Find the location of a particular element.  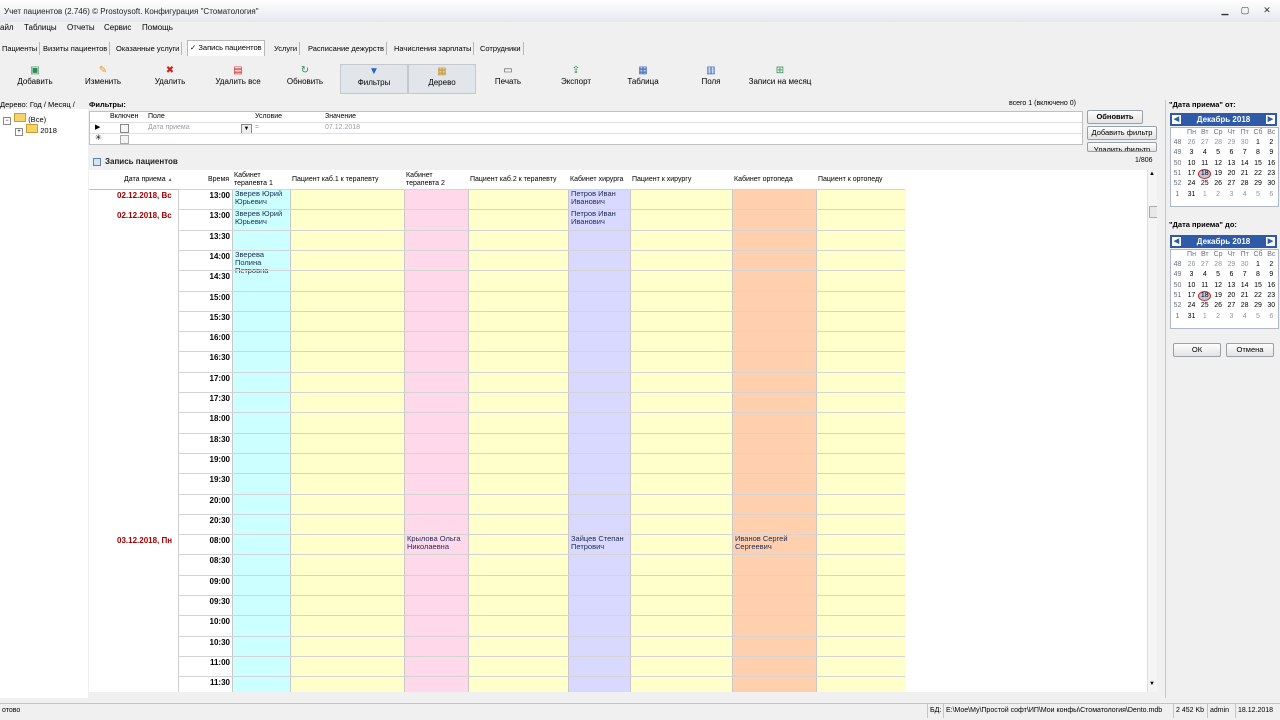

calendar-day: 22 is located at coordinates (1258, 296).